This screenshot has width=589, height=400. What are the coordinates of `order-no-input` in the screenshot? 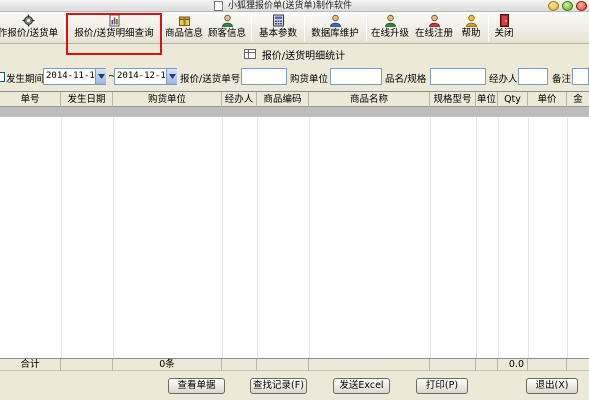 It's located at (264, 76).